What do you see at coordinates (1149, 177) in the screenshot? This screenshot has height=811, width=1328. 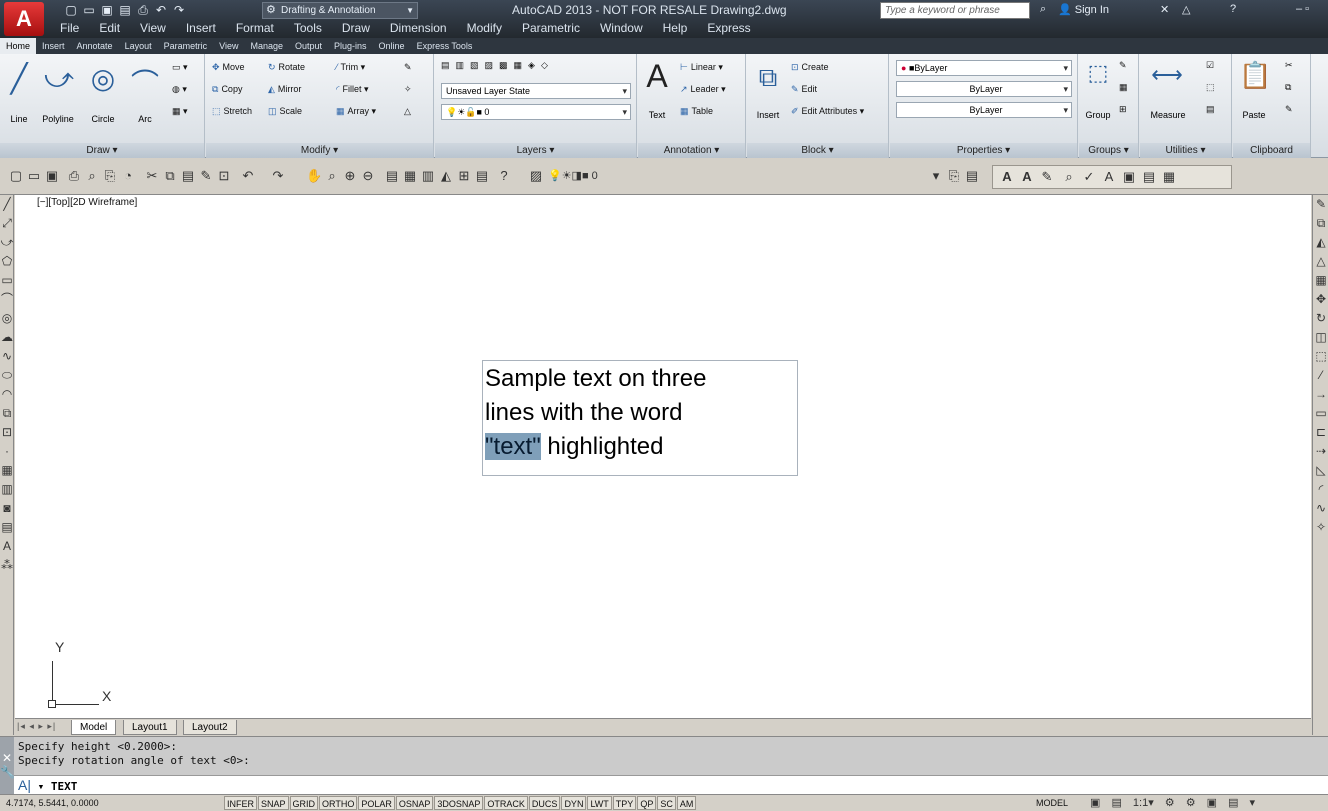 I see `convert-text-icon: ▤` at bounding box center [1149, 177].